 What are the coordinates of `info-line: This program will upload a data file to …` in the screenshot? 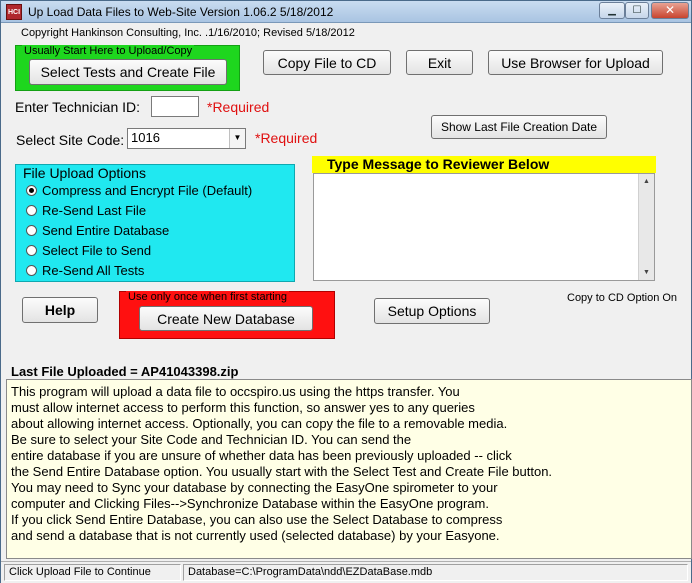 It's located at (235, 391).